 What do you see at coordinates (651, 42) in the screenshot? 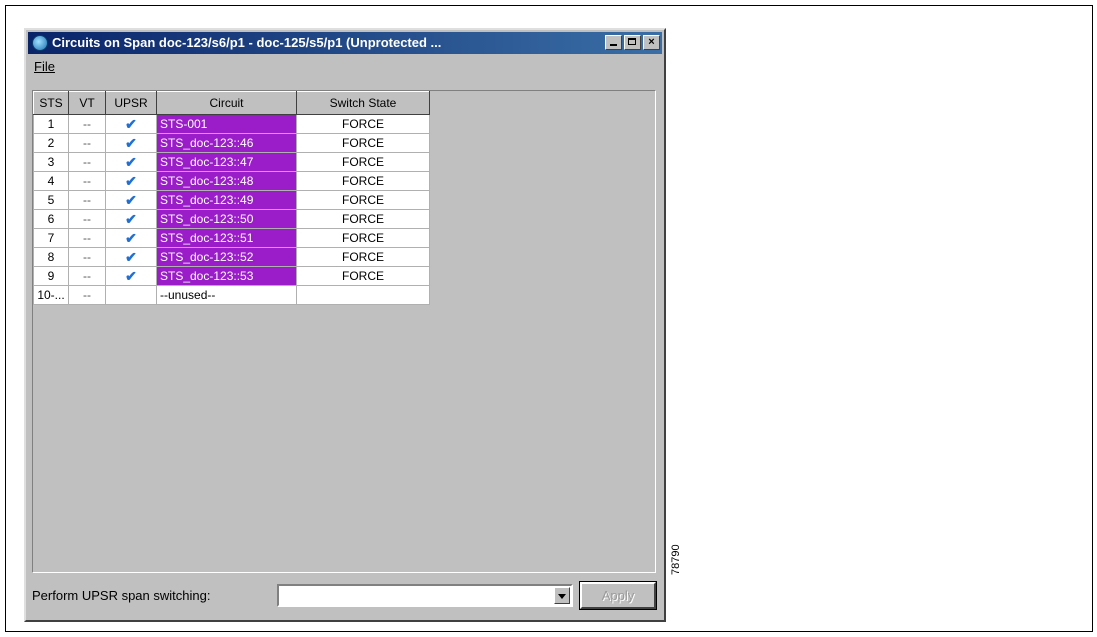
I see `close-button: ×` at bounding box center [651, 42].